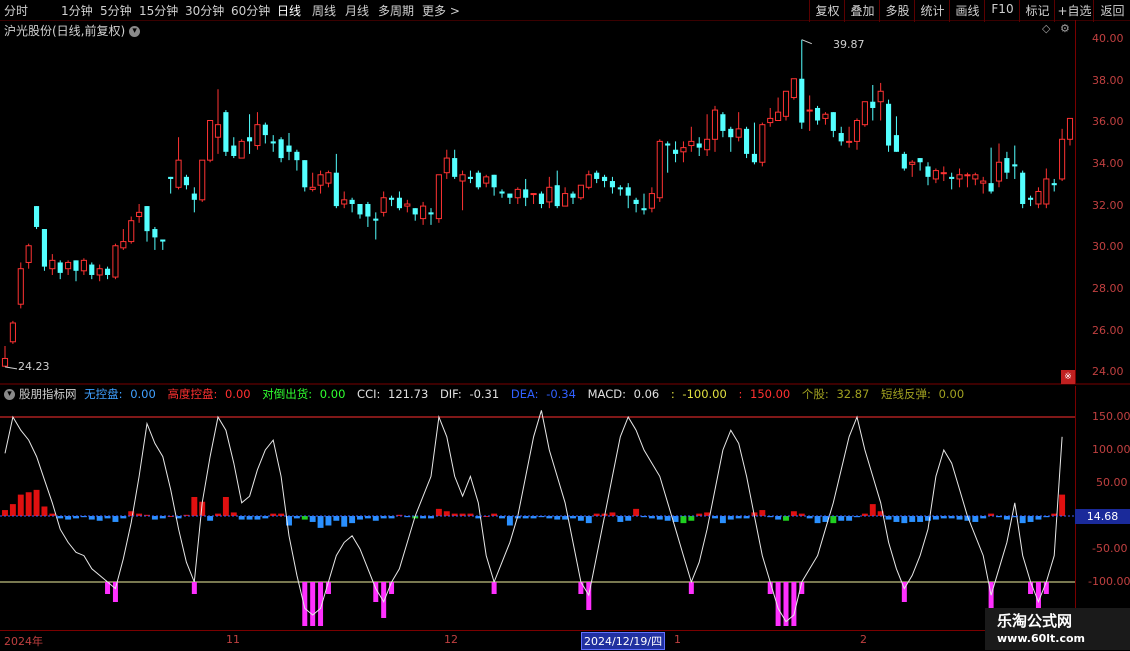 The height and width of the screenshot is (651, 1130). What do you see at coordinates (393, 394) in the screenshot?
I see `ind-cci: CCI: 121.73` at bounding box center [393, 394].